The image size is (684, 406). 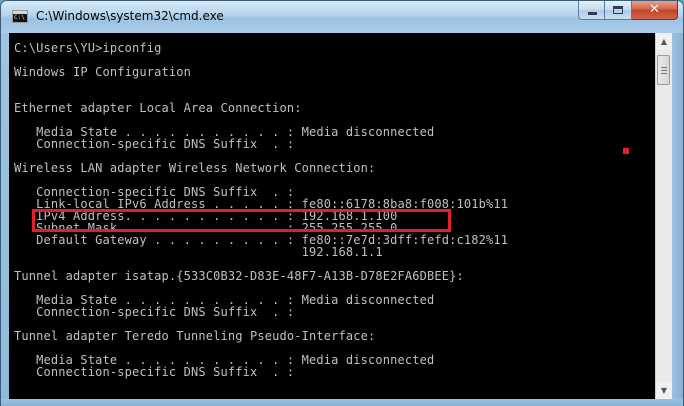 I want to click on ipv4-highlight-box, so click(x=241, y=220).